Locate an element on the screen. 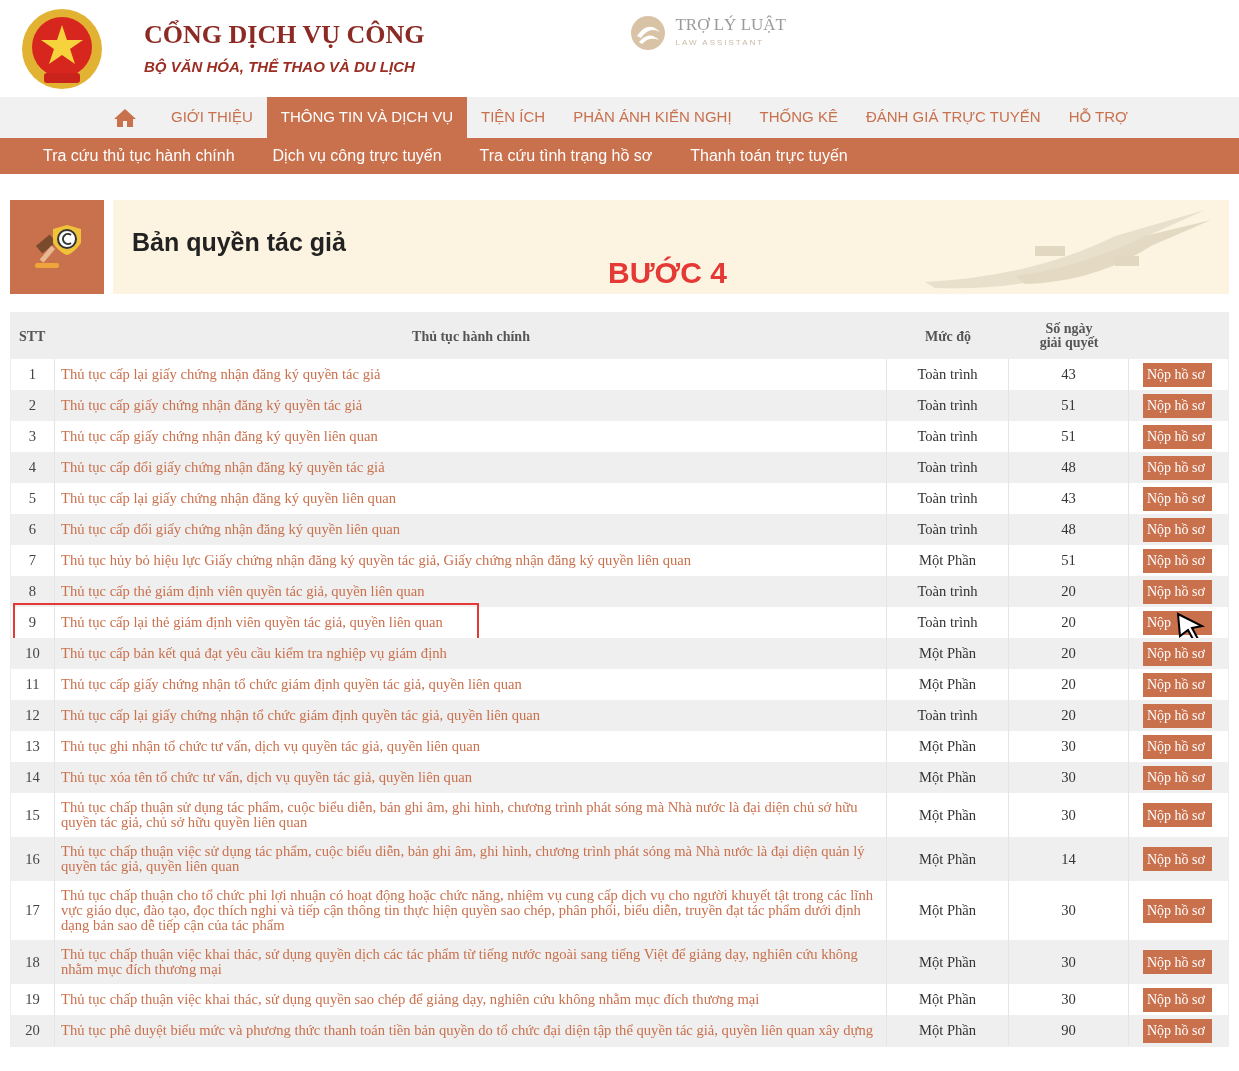 This screenshot has width=1239, height=1071. nav-tab: GIỚI THIỆU is located at coordinates (212, 117).